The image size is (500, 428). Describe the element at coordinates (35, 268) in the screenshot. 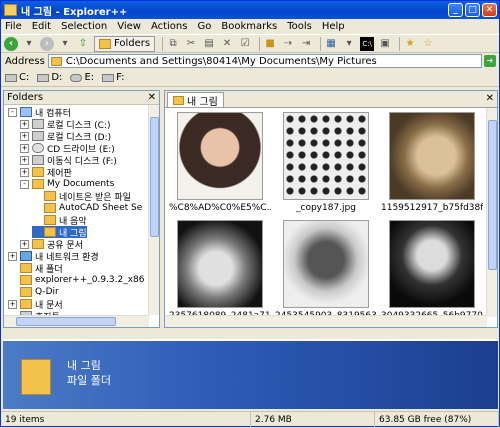

I see `tree-item: 새 폴더` at that location.